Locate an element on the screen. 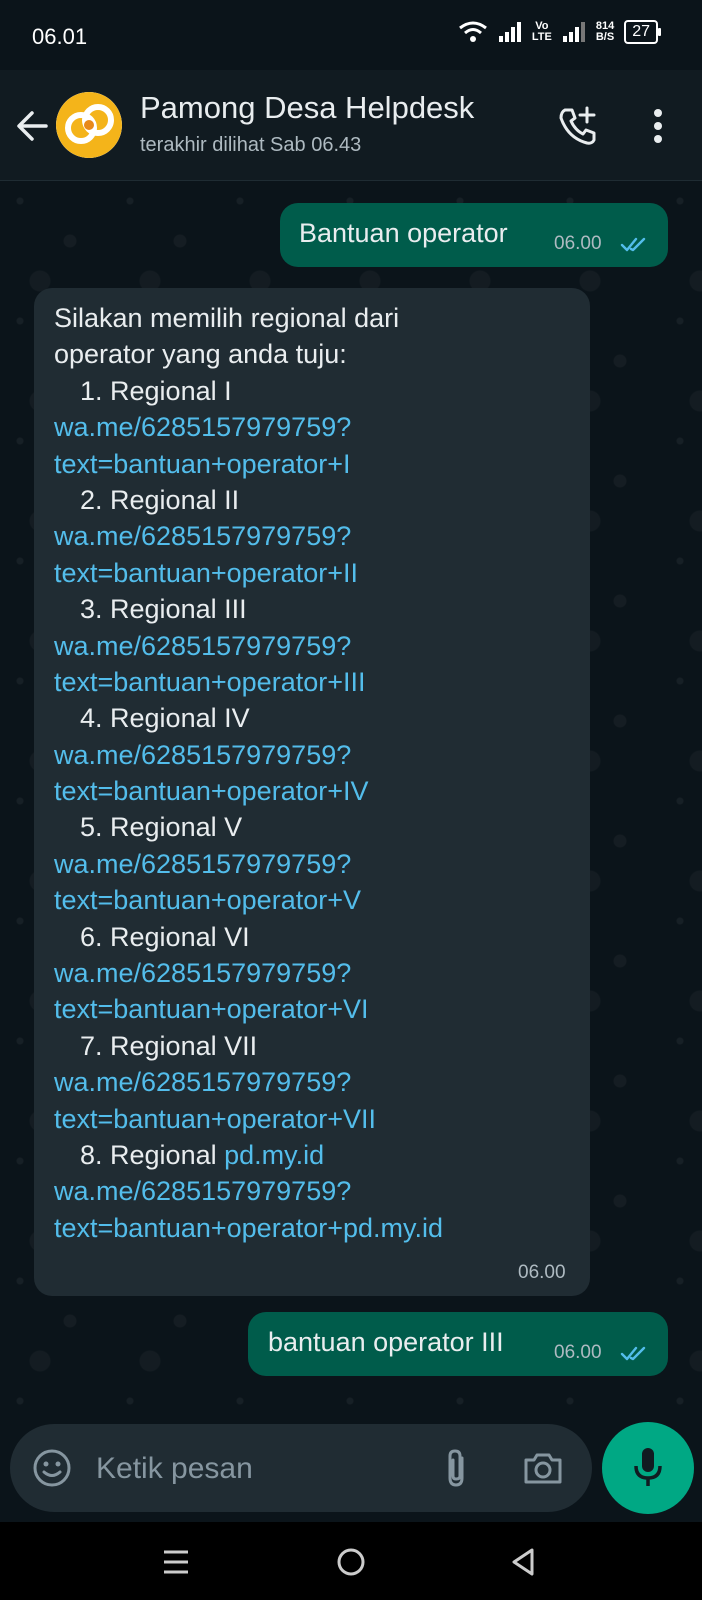  list-item-label: 8. Regional pd.my.id is located at coordinates (248, 1155).